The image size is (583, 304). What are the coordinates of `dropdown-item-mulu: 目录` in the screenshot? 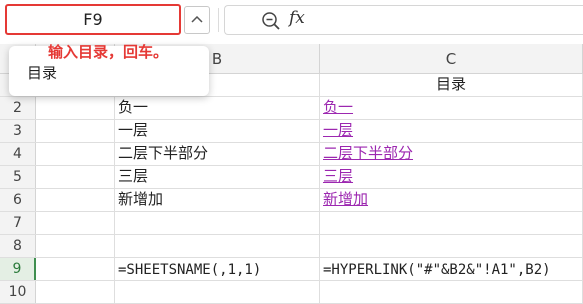 It's located at (42, 72).